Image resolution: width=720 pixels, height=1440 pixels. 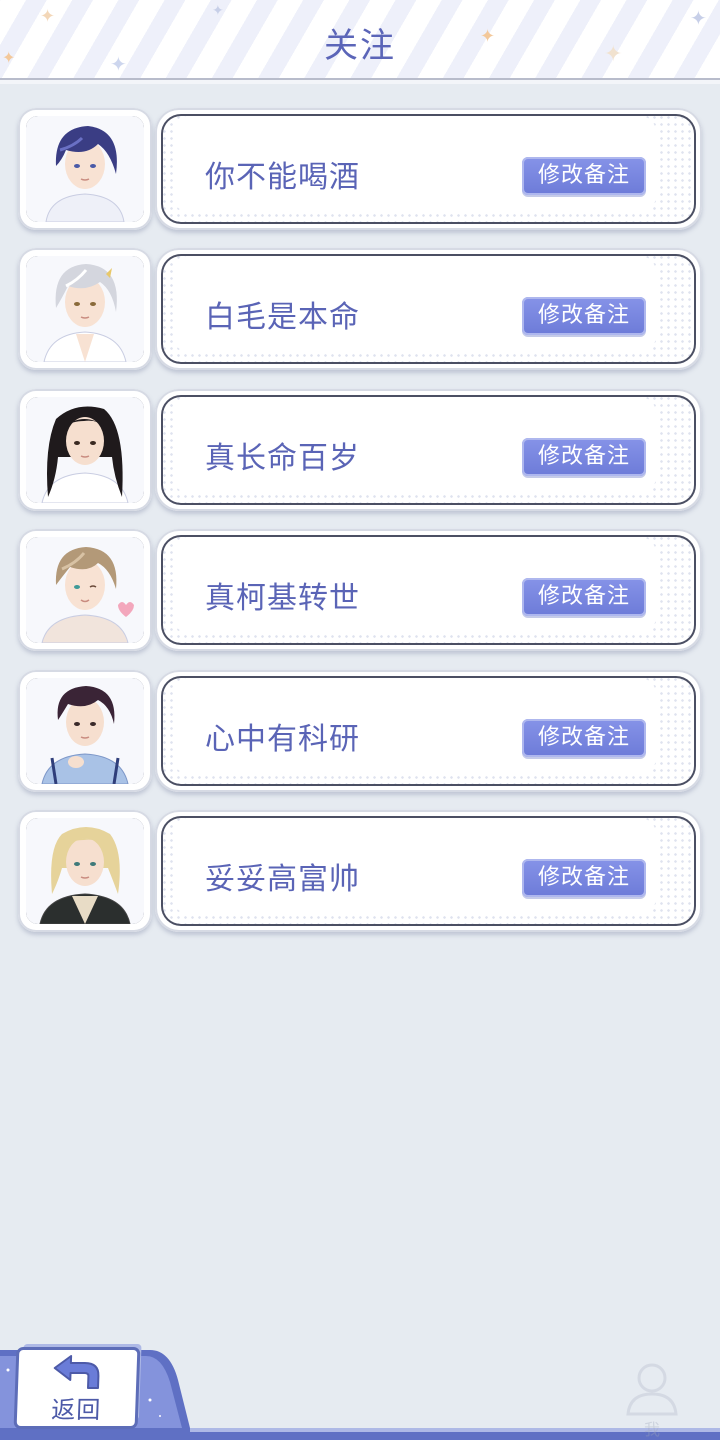 I want to click on nickname: 白毛是本命, so click(x=282, y=318).